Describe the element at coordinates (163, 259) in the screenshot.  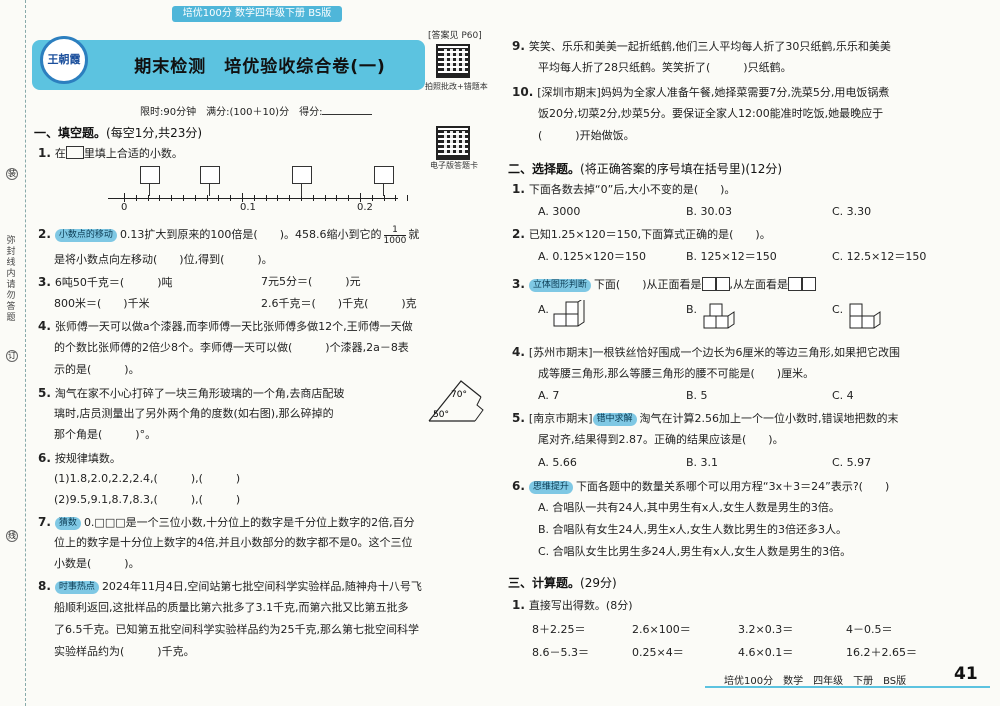
I see `question-2-cont: 是将小数点向左移动( )位,得到( )。` at that location.